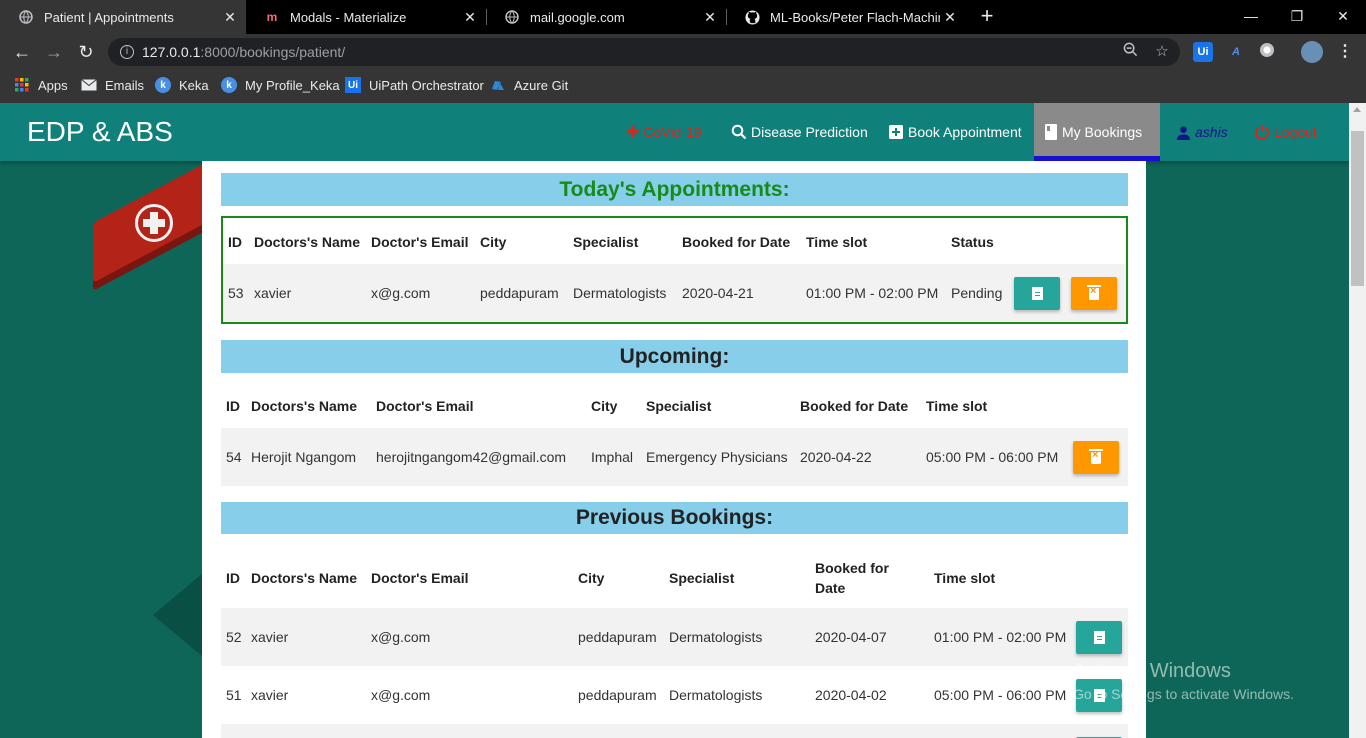  Describe the element at coordinates (1097, 132) in the screenshot. I see `nav-my-bookings: My Bookings` at that location.